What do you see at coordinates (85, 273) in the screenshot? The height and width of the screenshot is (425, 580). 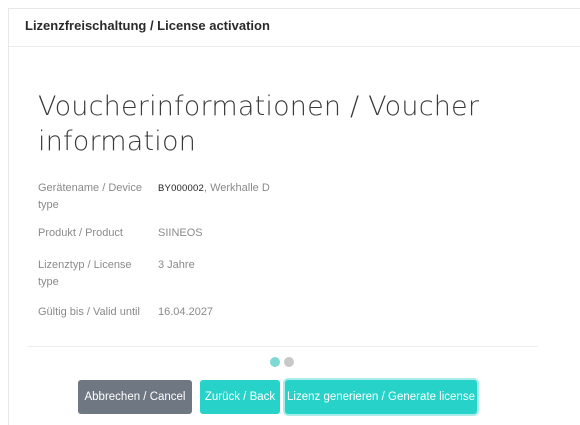 I see `license-type-label: Lizenztyp / License type` at bounding box center [85, 273].